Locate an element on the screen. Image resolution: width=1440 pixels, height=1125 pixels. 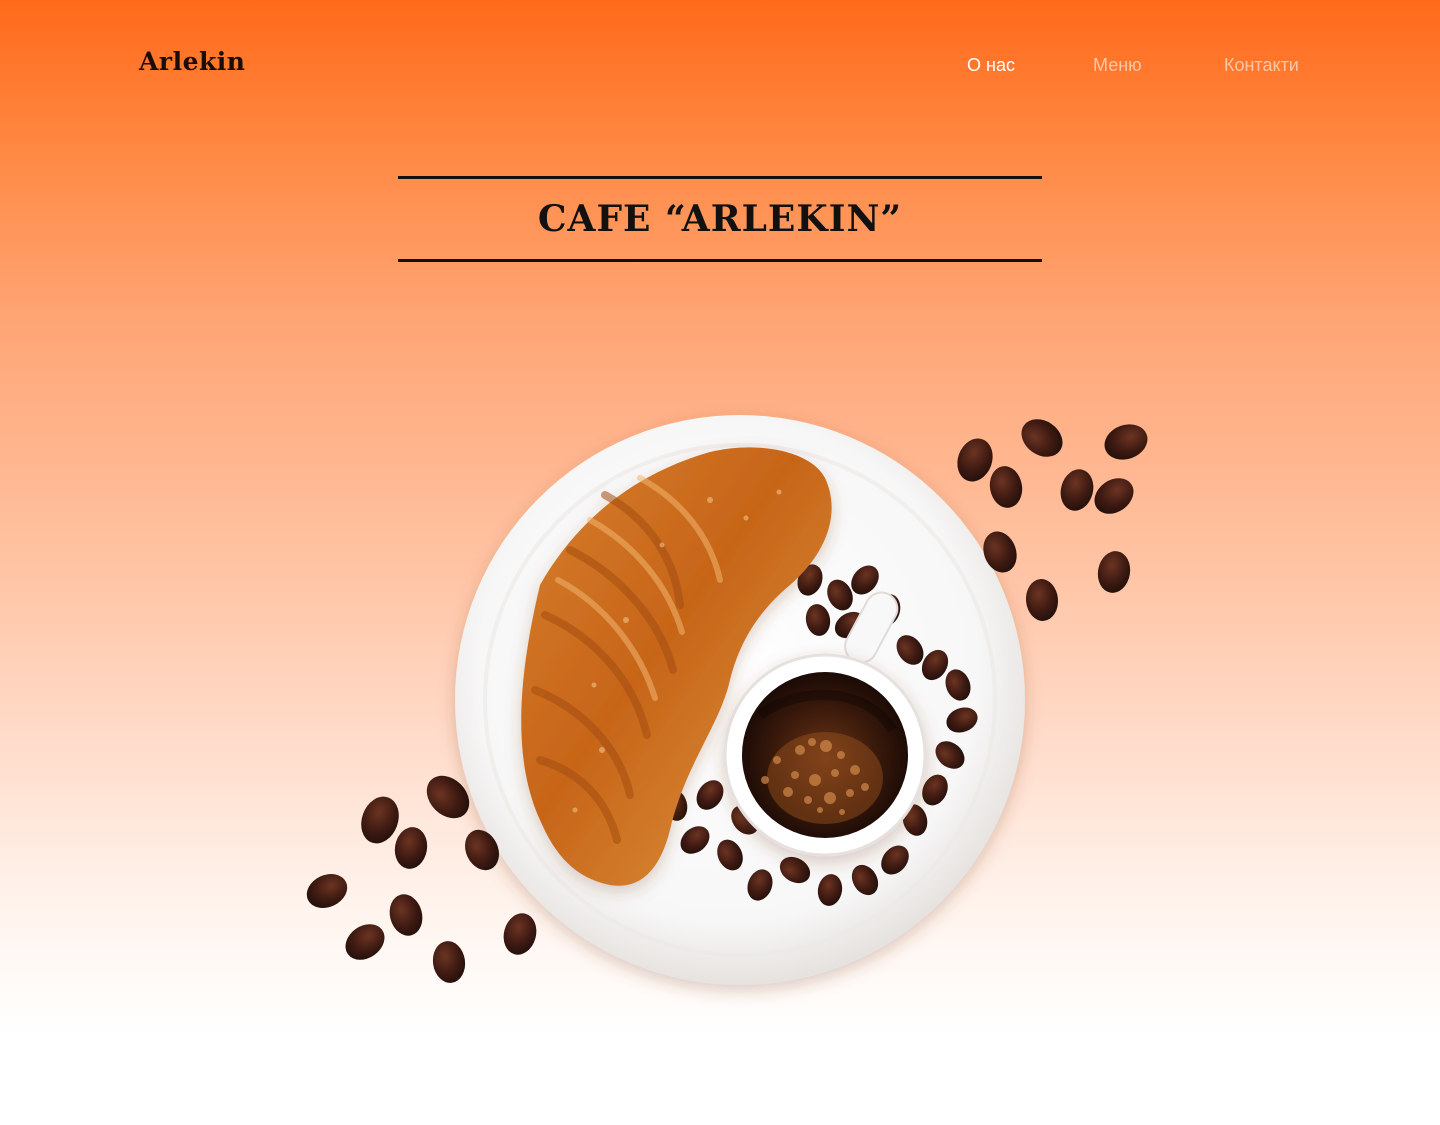
site-header: Arlekin О нас Меню Контакти is located at coordinates (720, 65).